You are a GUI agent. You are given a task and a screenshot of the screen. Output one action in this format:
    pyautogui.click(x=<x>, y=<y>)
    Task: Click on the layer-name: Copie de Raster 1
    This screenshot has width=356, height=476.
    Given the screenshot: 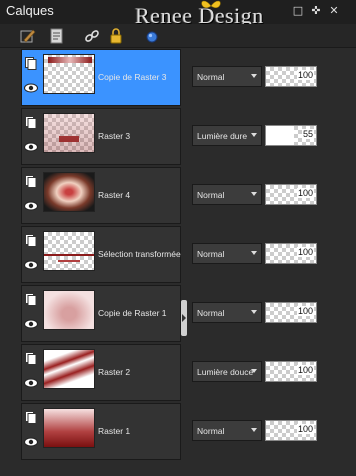 What is the action you would take?
    pyautogui.click(x=132, y=313)
    